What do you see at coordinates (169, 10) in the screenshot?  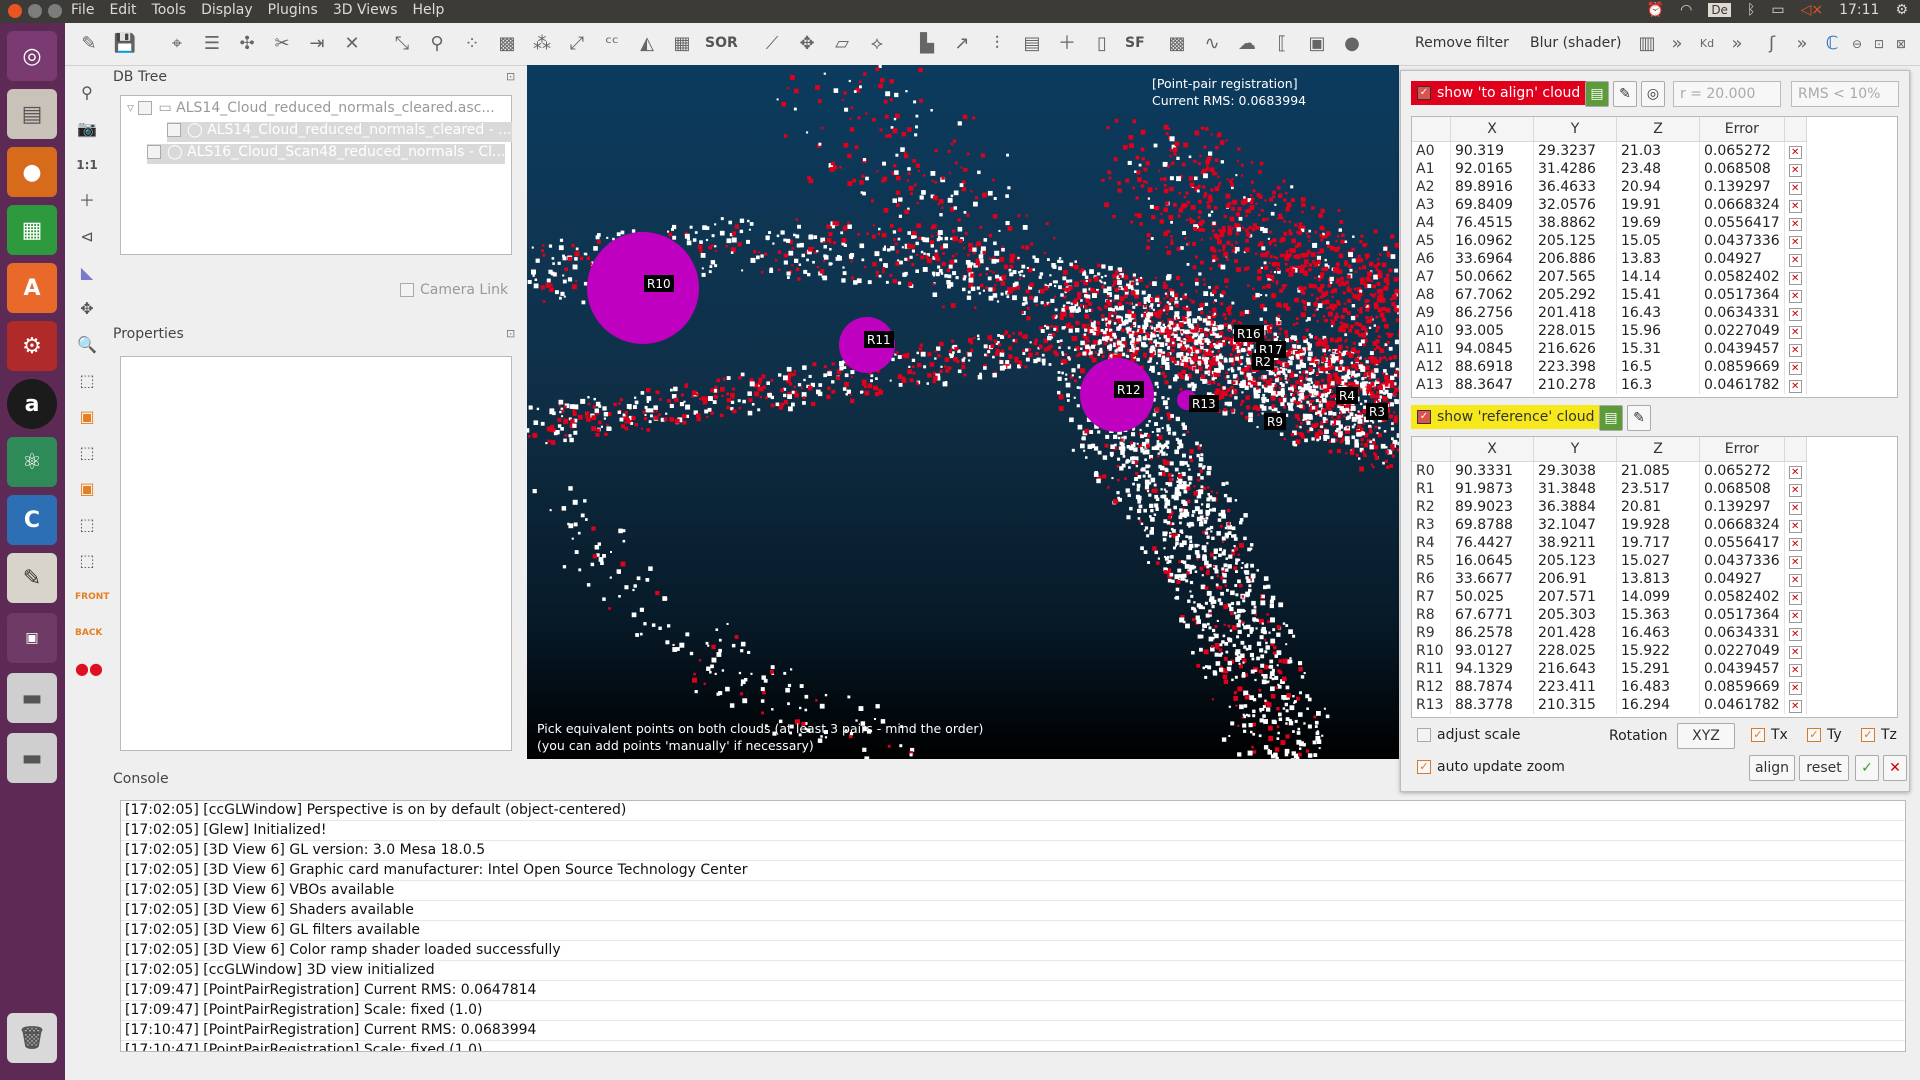 I see `menu-tools: Tools` at bounding box center [169, 10].